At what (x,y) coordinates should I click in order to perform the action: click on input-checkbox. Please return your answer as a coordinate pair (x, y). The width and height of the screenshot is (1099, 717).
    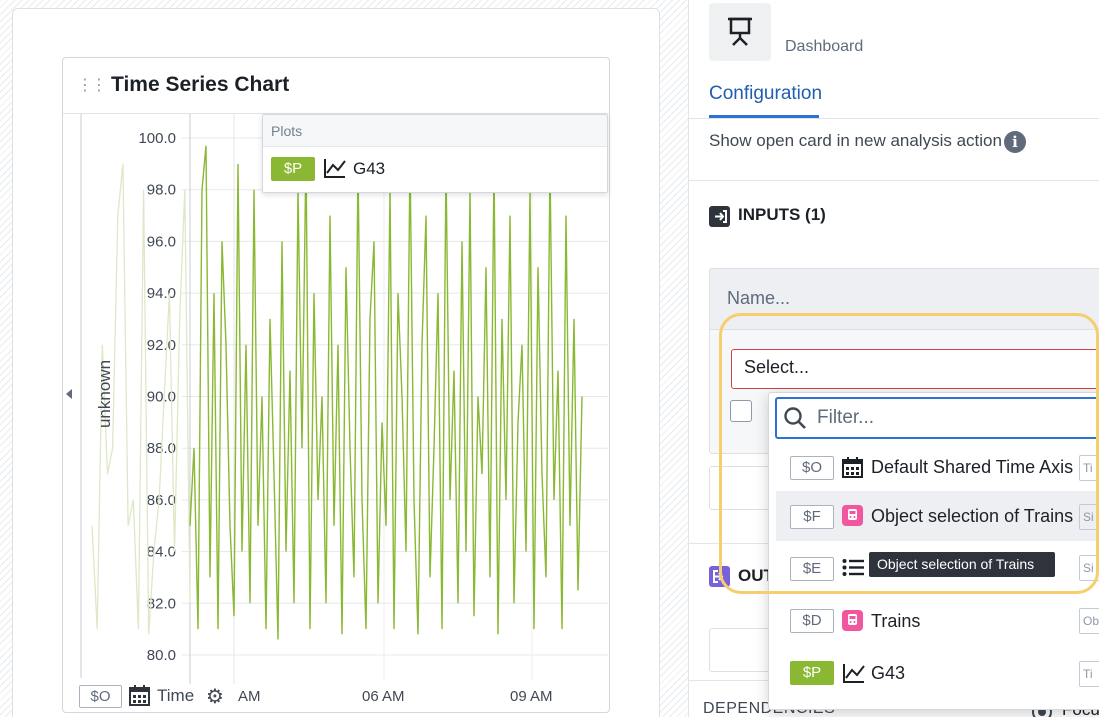
    Looking at the image, I should click on (741, 411).